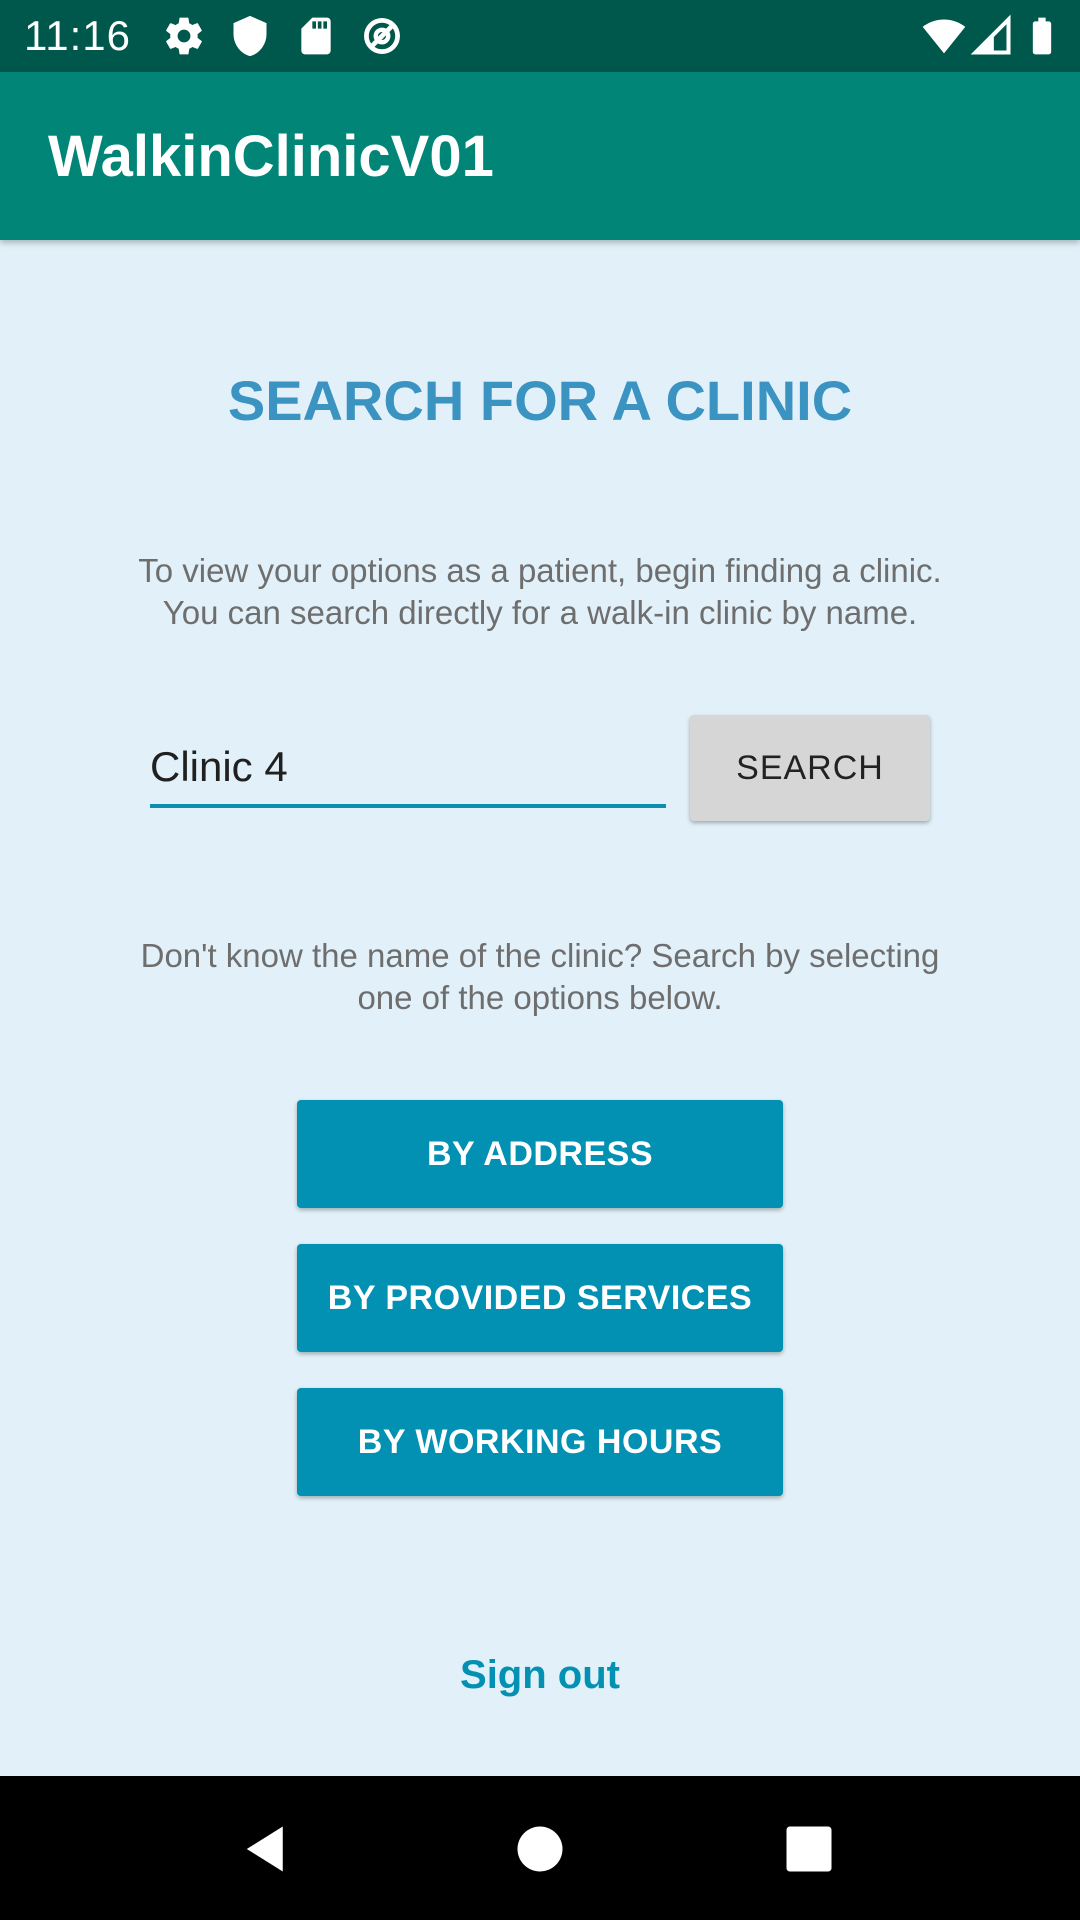  I want to click on app-bar: WalkinClinicV01, so click(540, 156).